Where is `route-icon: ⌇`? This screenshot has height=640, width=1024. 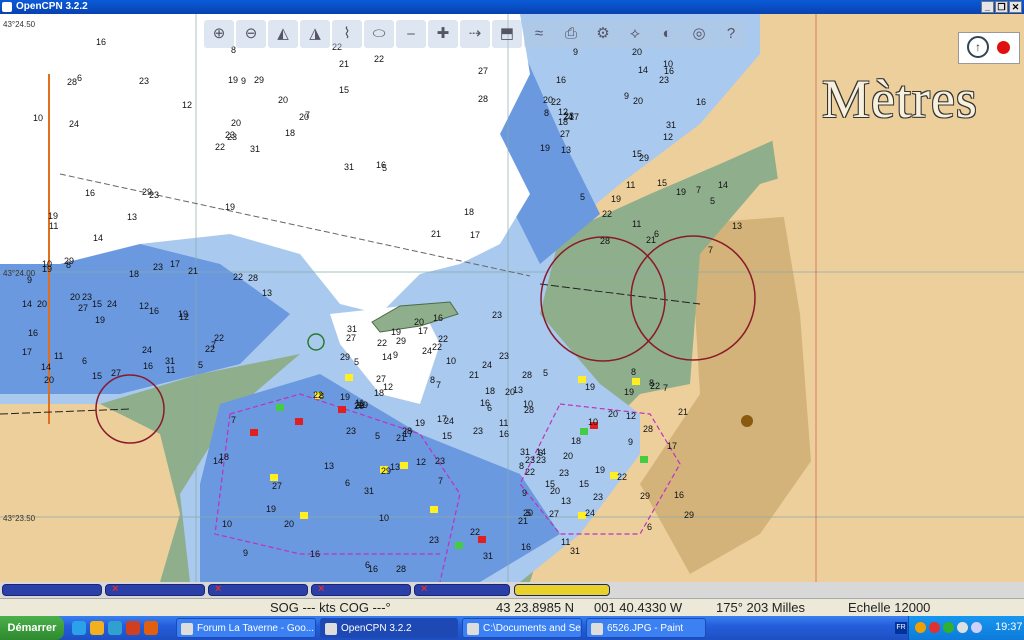
route-icon: ⌇ is located at coordinates (347, 34).